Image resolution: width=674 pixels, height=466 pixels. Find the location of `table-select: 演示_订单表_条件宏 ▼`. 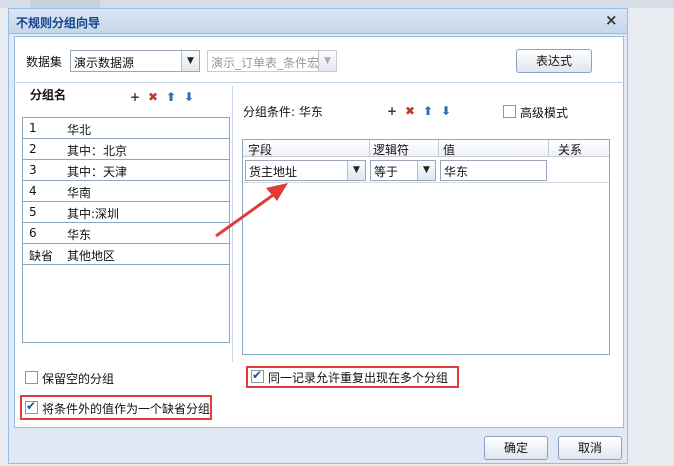

table-select: 演示_订单表_条件宏 ▼ is located at coordinates (272, 61).